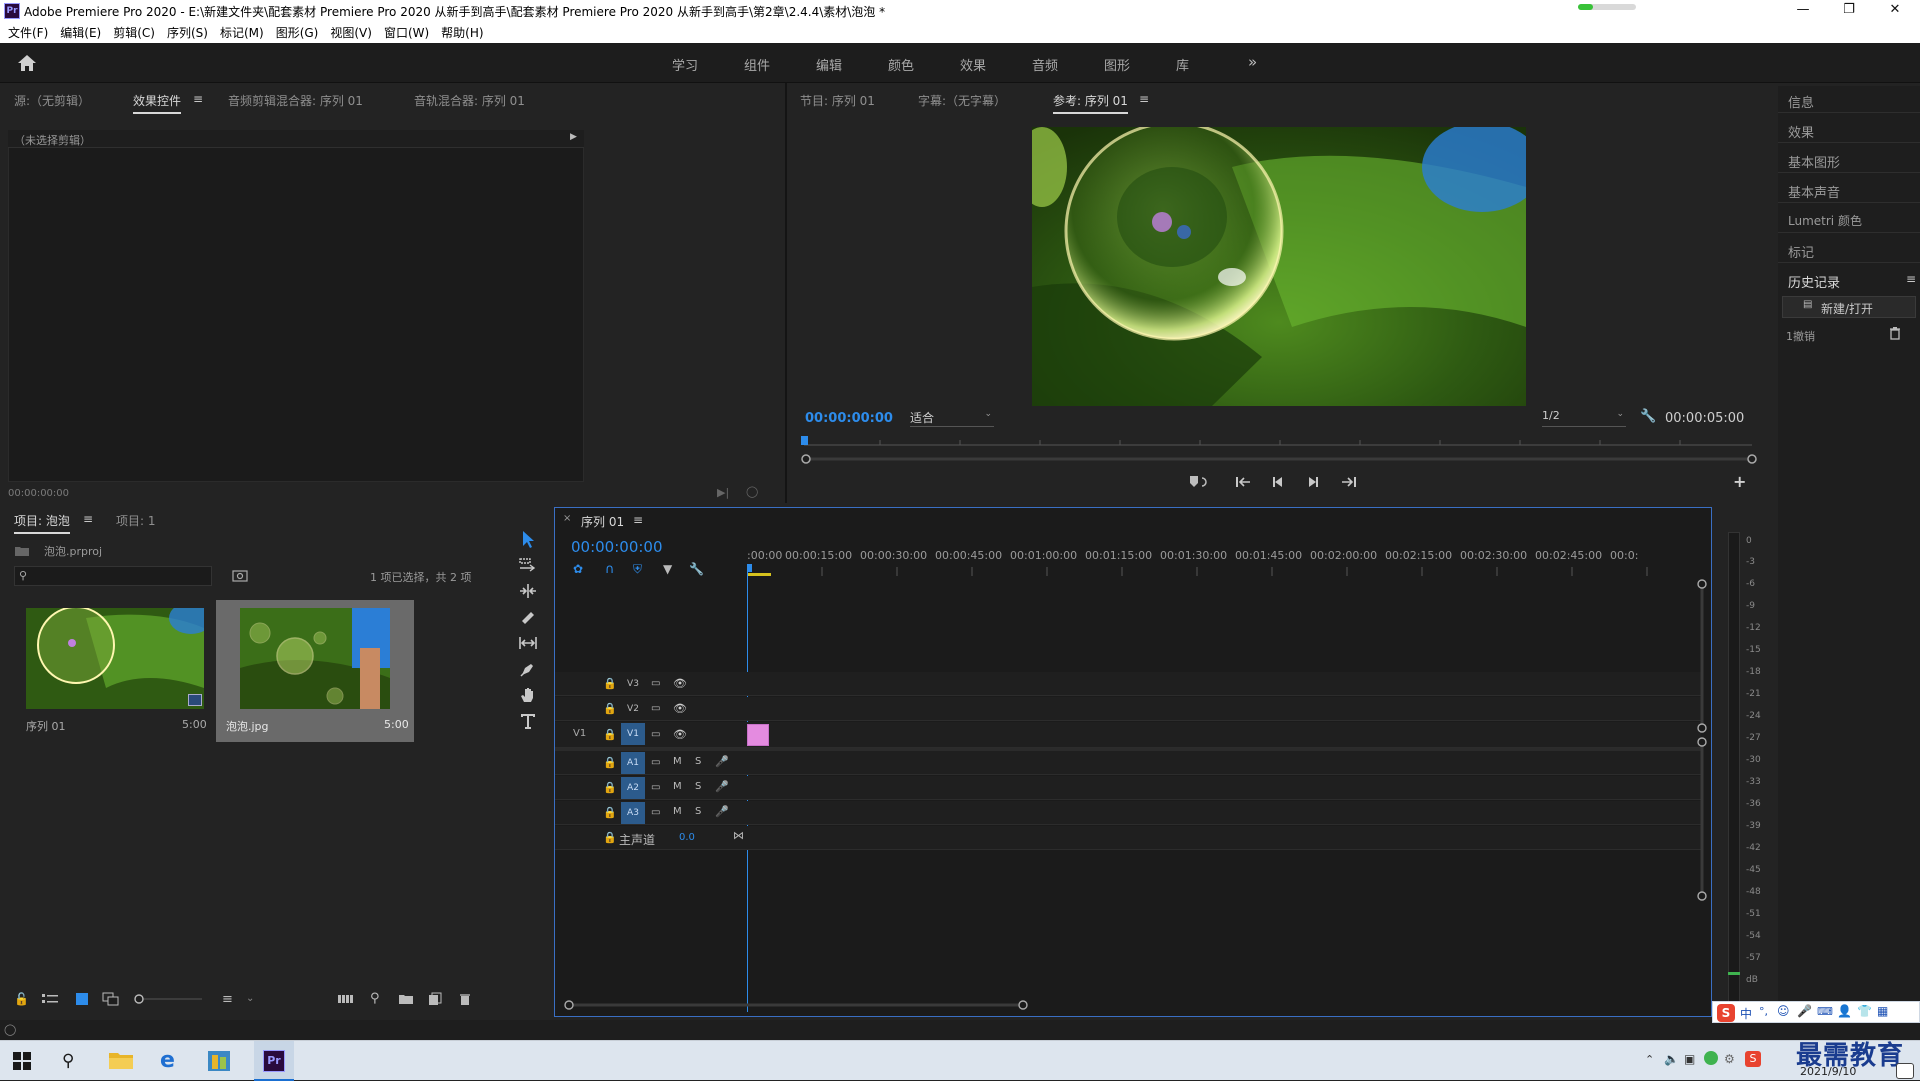 Image resolution: width=1920 pixels, height=1081 pixels. What do you see at coordinates (1090, 103) in the screenshot?
I see `tab-reference: 参考: 序列 01` at bounding box center [1090, 103].